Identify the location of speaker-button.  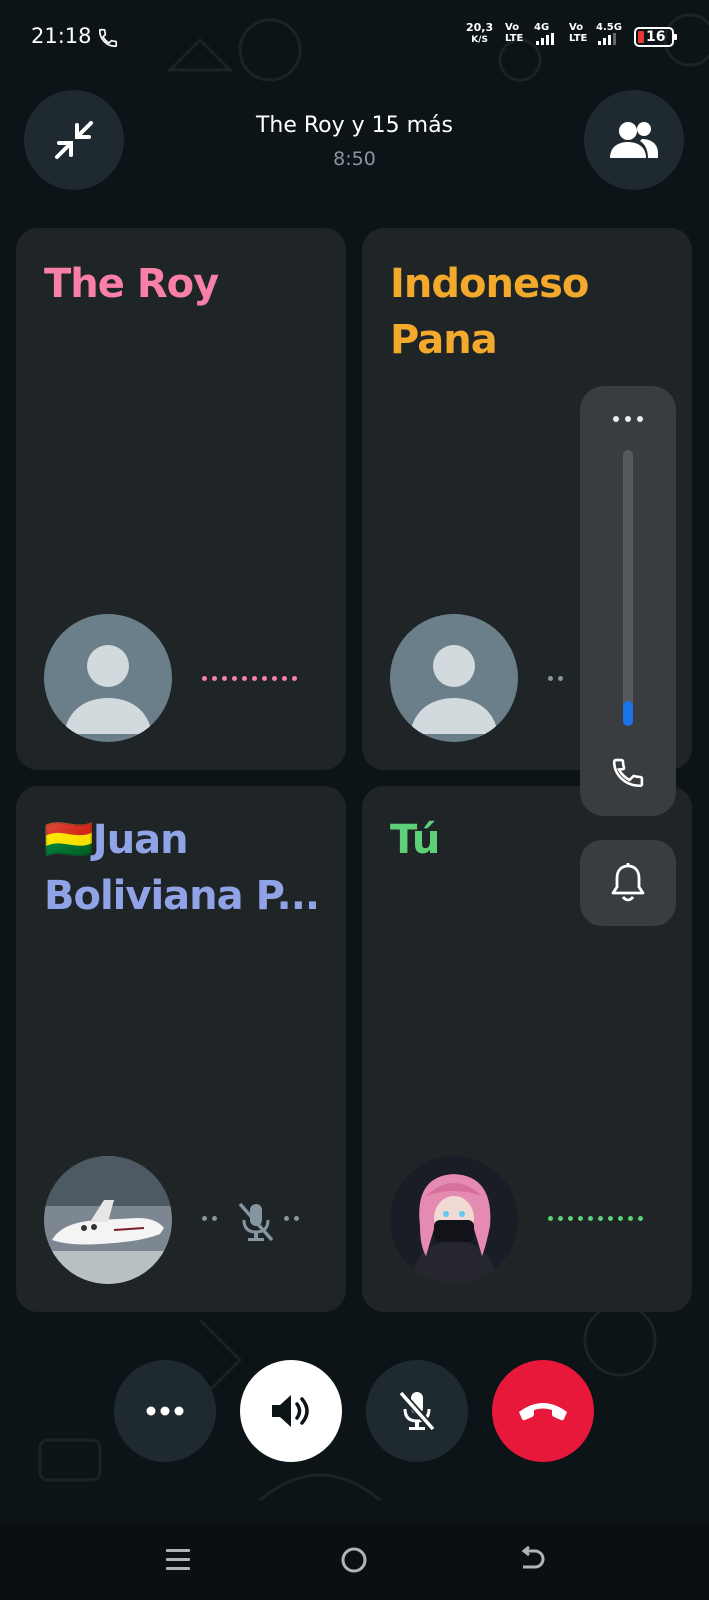
(291, 1411).